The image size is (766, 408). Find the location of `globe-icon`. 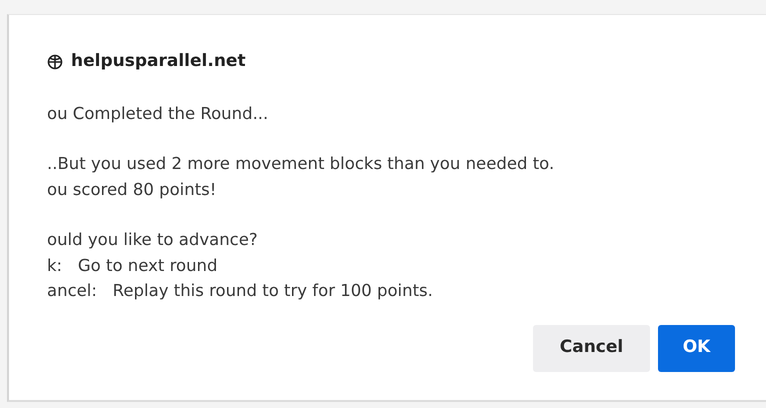

globe-icon is located at coordinates (55, 62).